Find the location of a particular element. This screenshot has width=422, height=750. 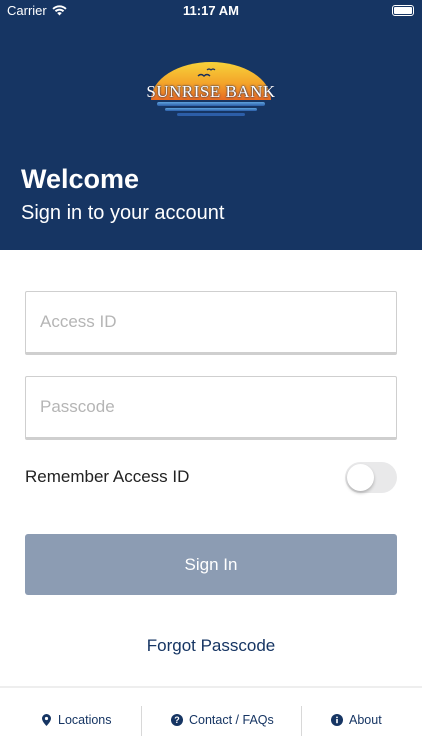

tab-about-label: About is located at coordinates (365, 720).